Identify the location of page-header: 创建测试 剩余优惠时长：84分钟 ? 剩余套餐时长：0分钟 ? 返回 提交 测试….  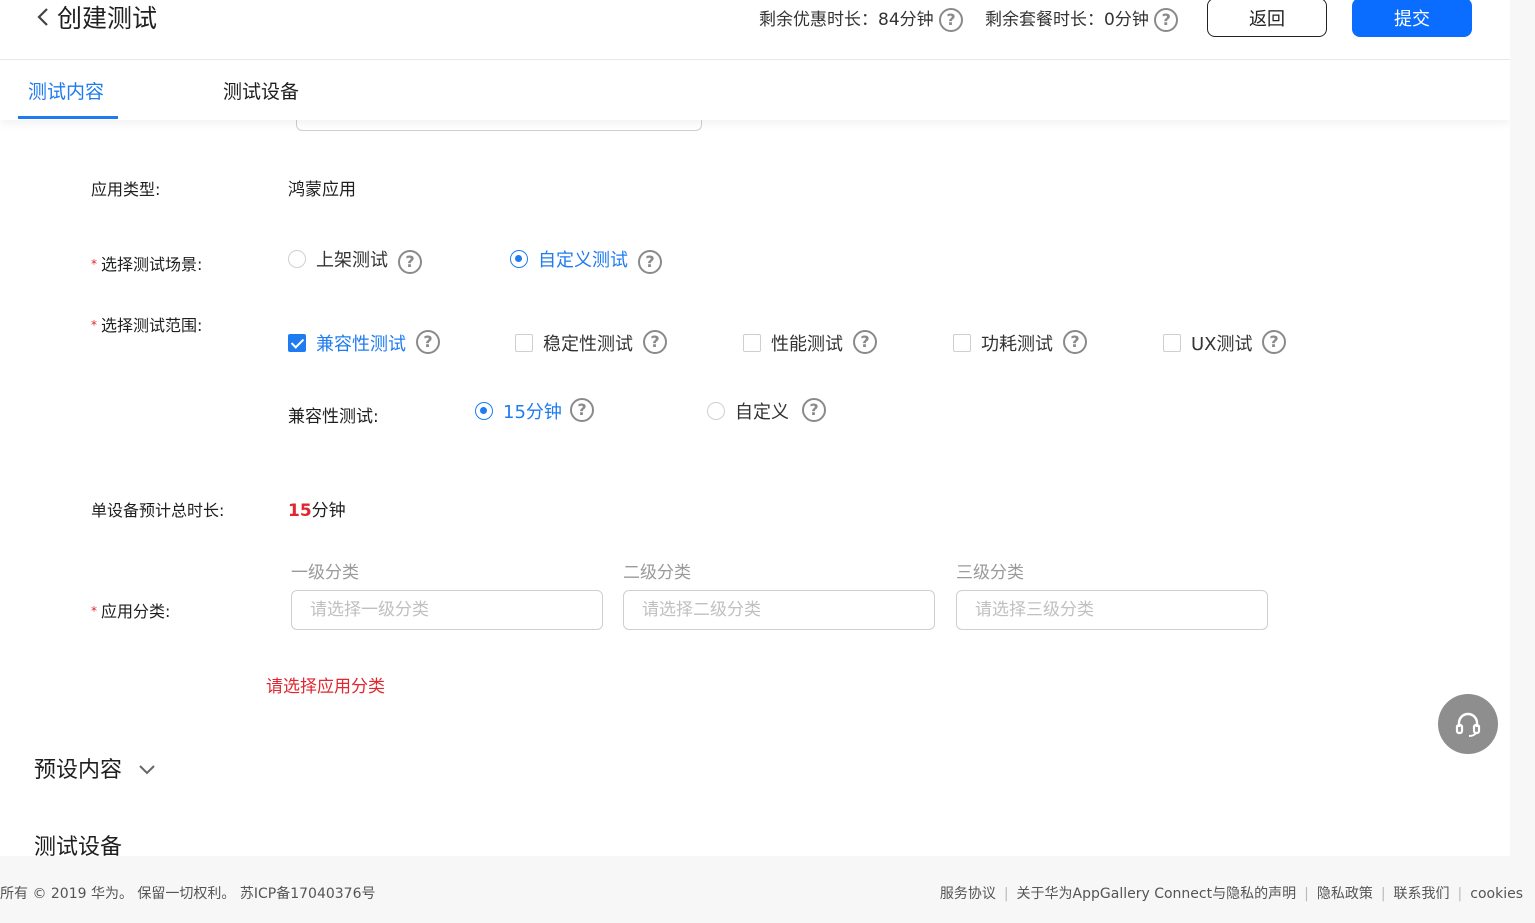
(755, 60).